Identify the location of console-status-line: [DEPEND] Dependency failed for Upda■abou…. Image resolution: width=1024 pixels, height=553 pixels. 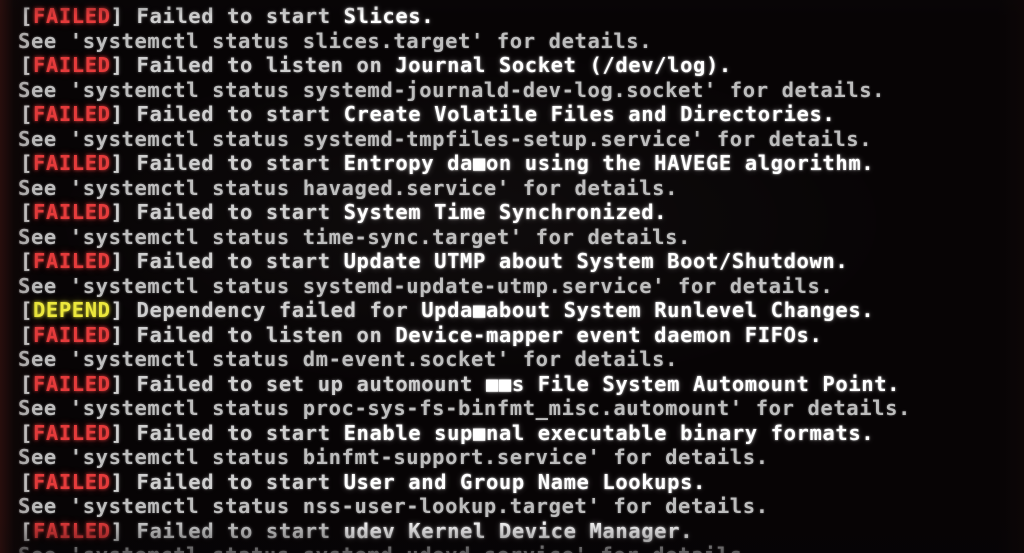
(512, 310).